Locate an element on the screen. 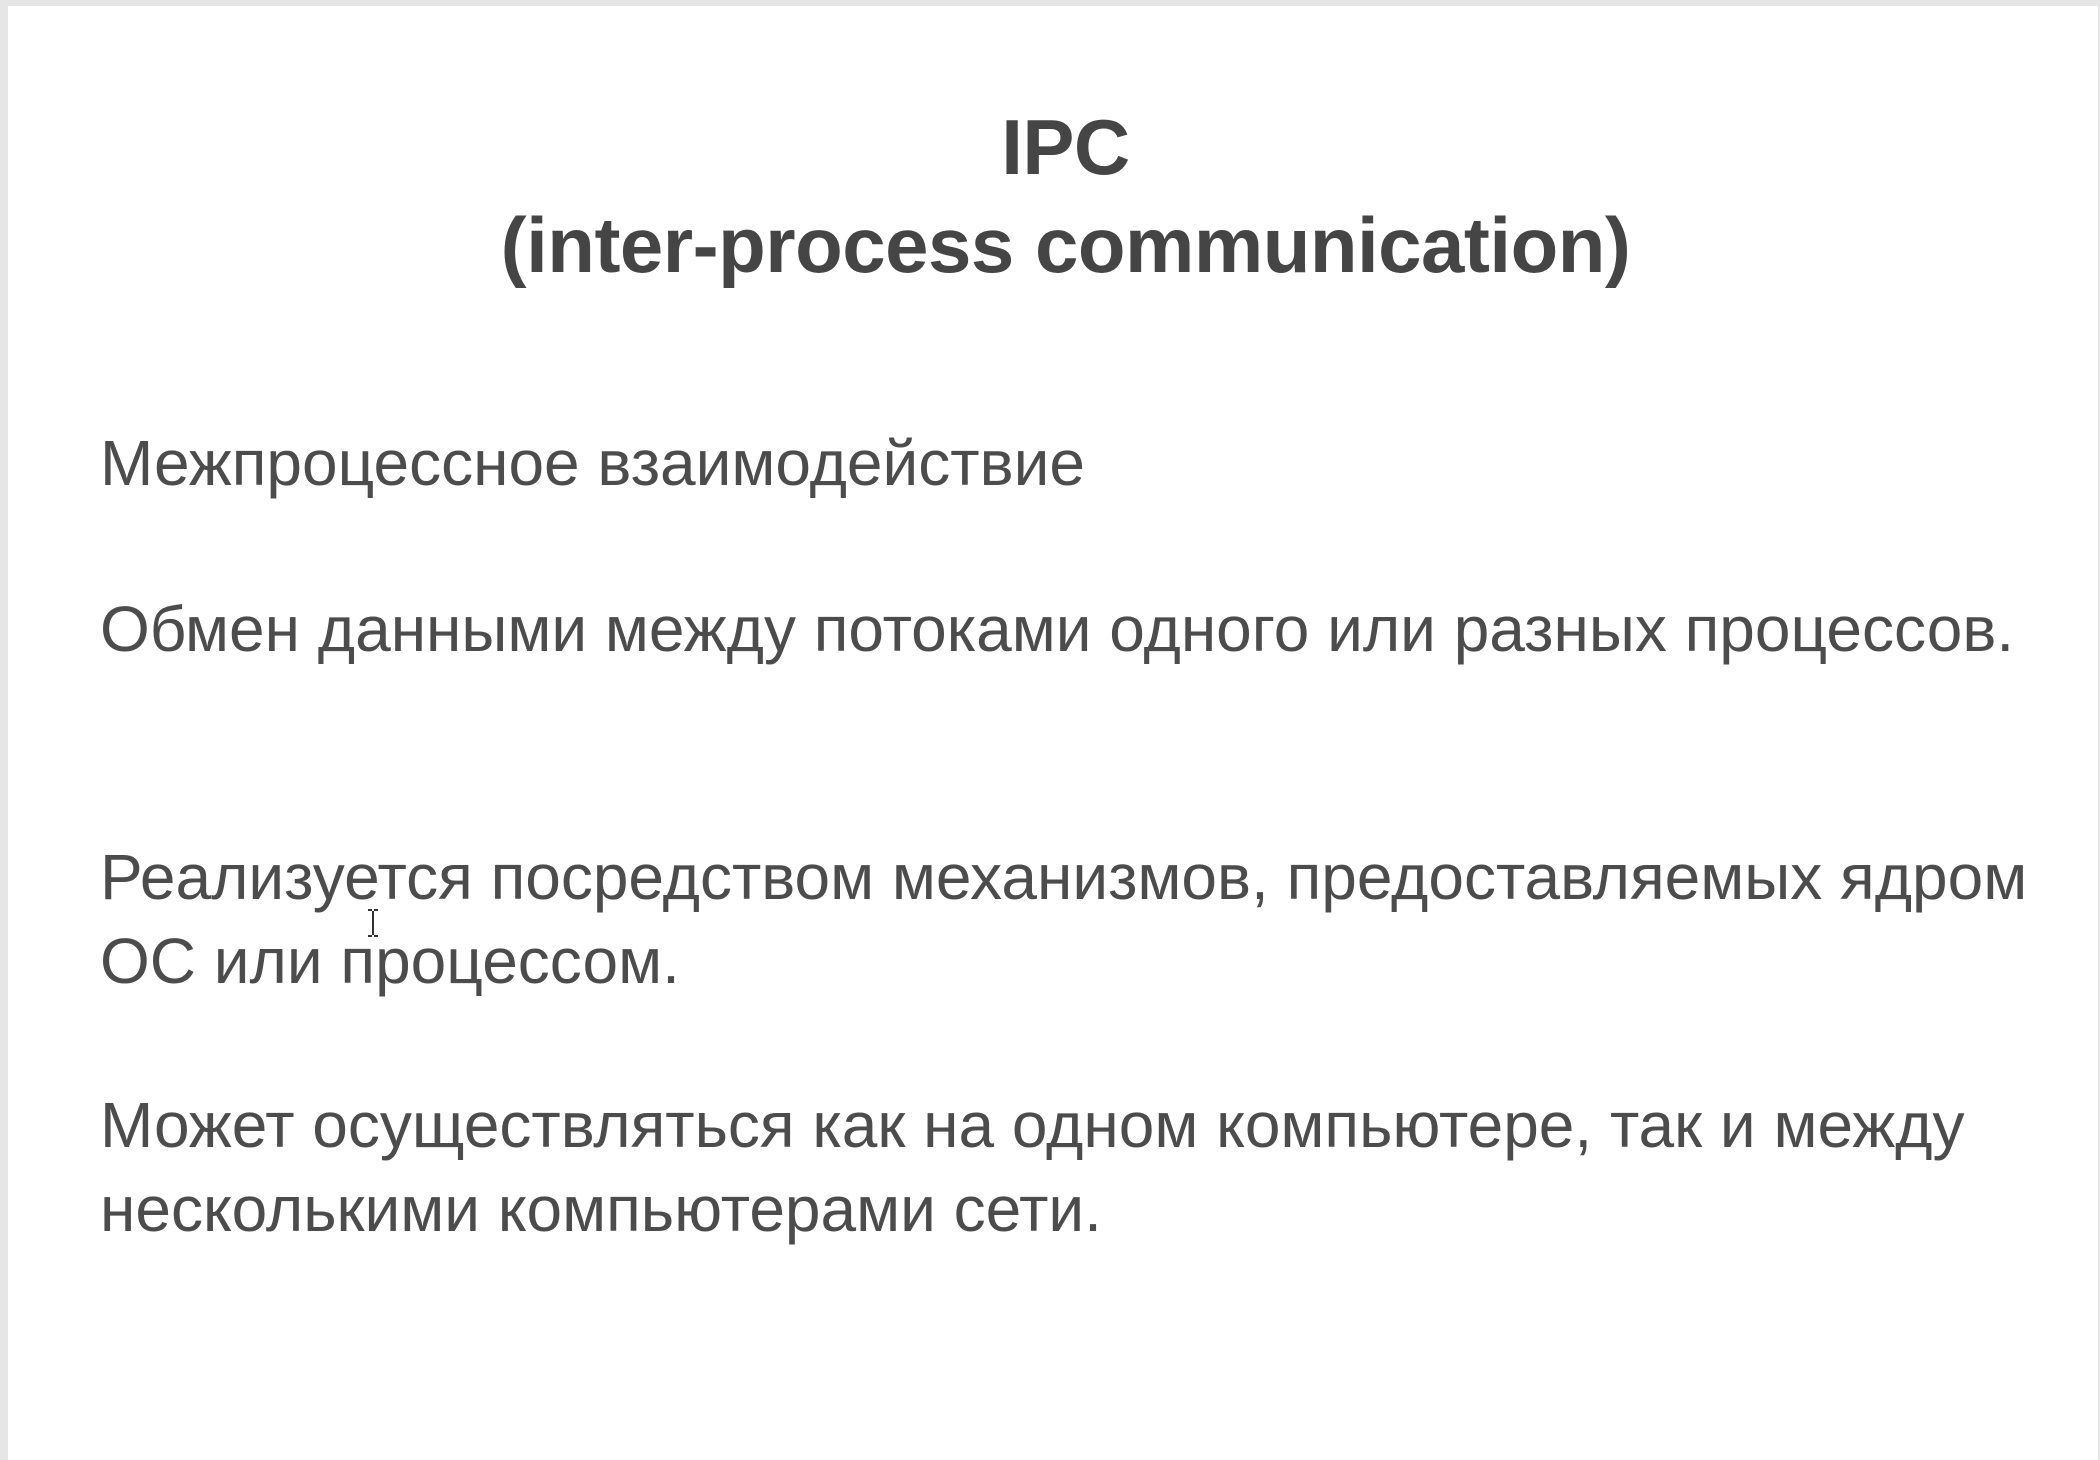  slide-title: IPC (inter-process communication) is located at coordinates (1053, 196).